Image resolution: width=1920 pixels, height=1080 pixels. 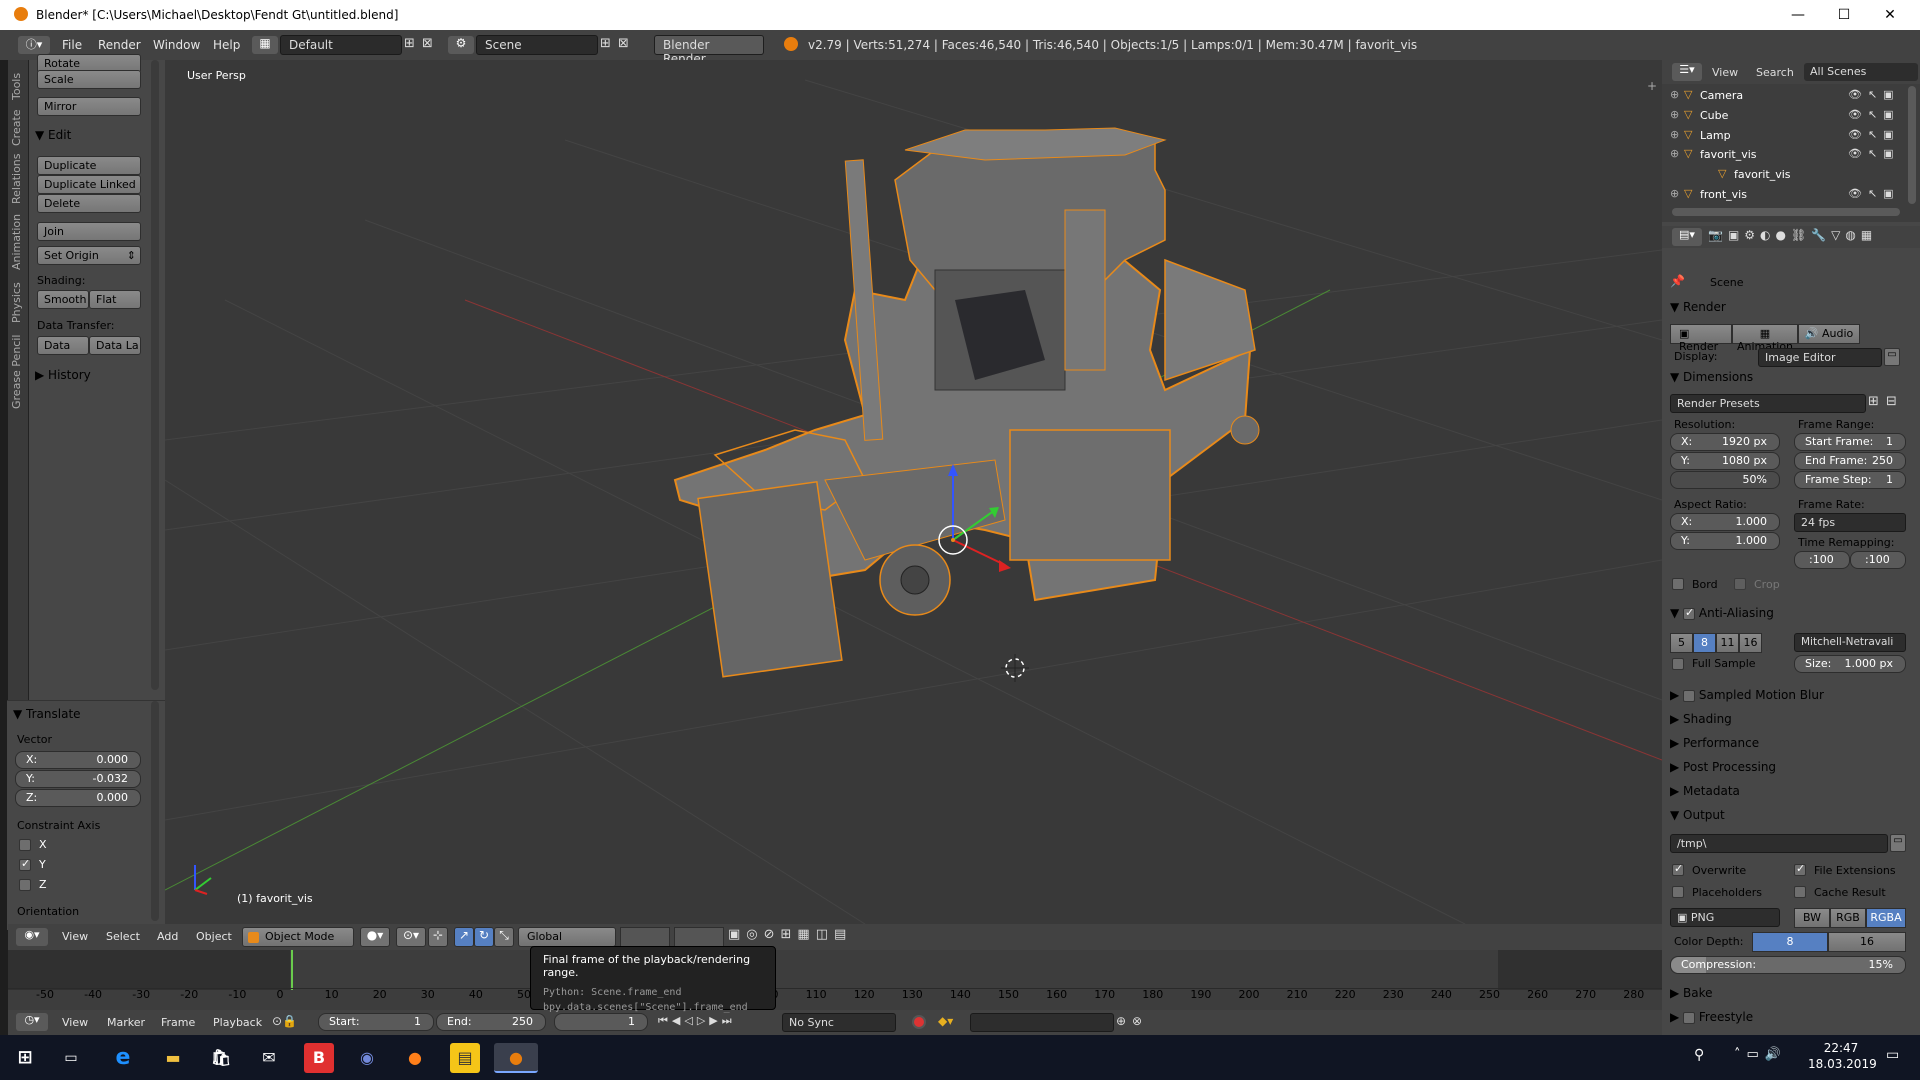 I want to click on viewport-plus-icon: +, so click(x=1652, y=86).